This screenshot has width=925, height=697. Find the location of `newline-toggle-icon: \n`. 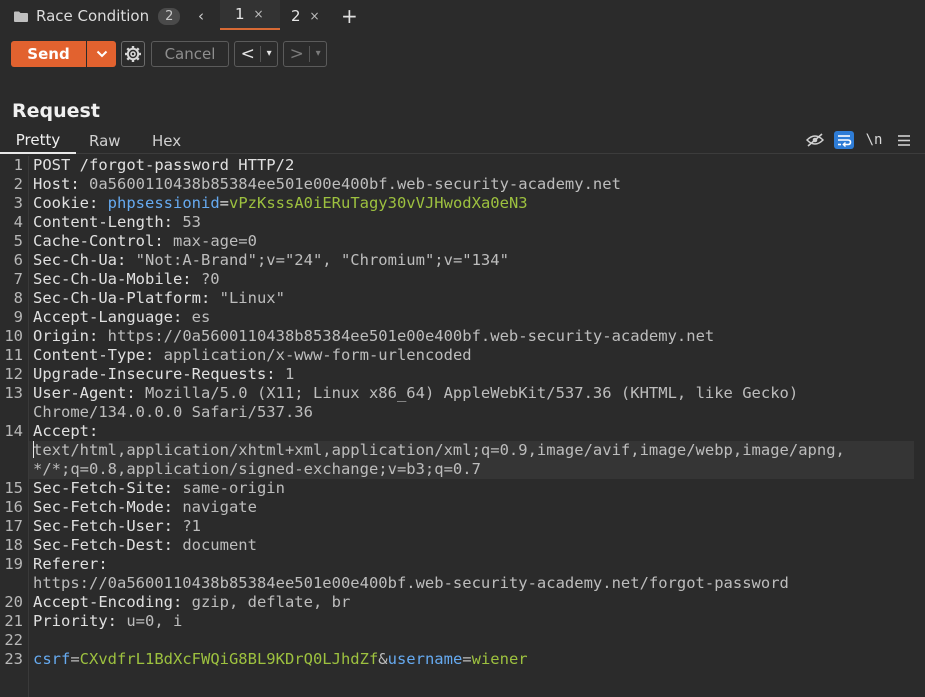

newline-toggle-icon: \n is located at coordinates (874, 140).